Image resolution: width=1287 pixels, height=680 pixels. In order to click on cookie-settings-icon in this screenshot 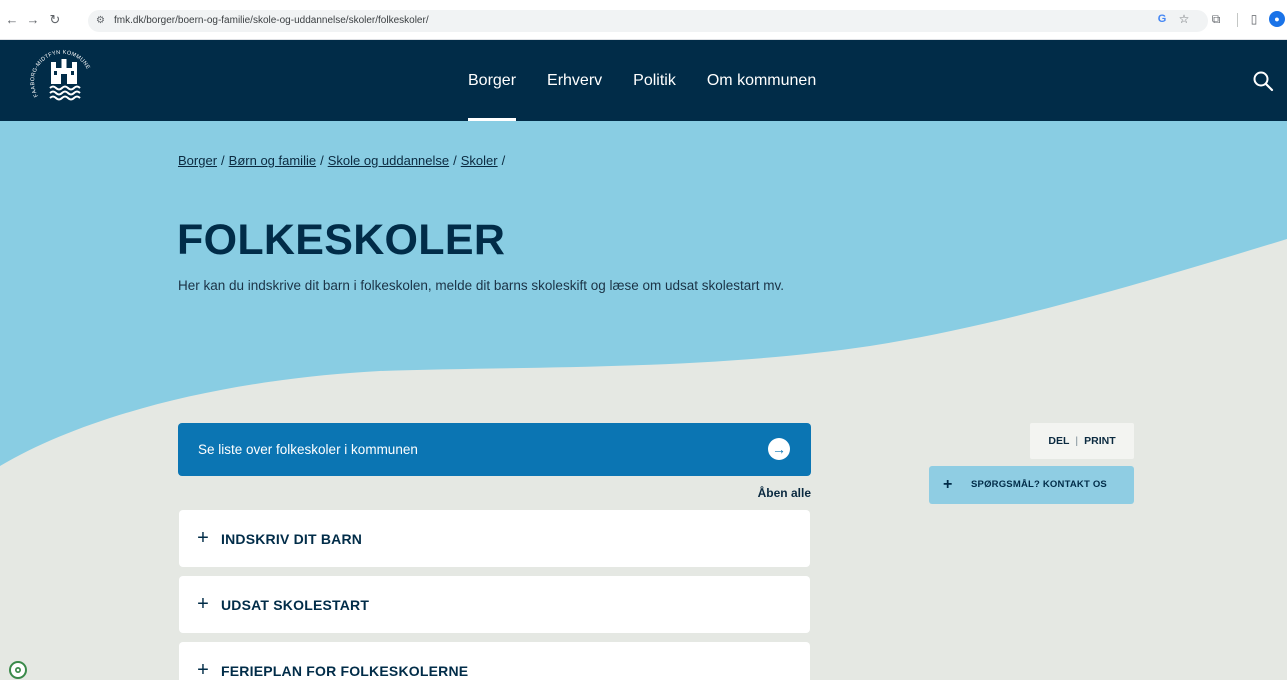, I will do `click(18, 670)`.